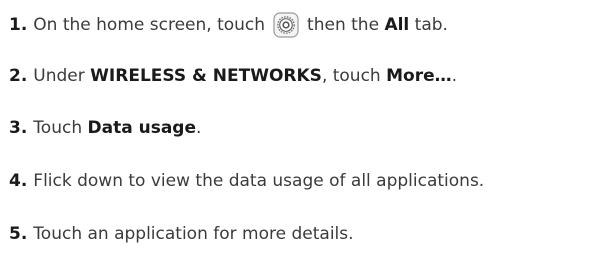 The width and height of the screenshot is (593, 255). I want to click on step-text: Touch an application for more details., so click(193, 234).